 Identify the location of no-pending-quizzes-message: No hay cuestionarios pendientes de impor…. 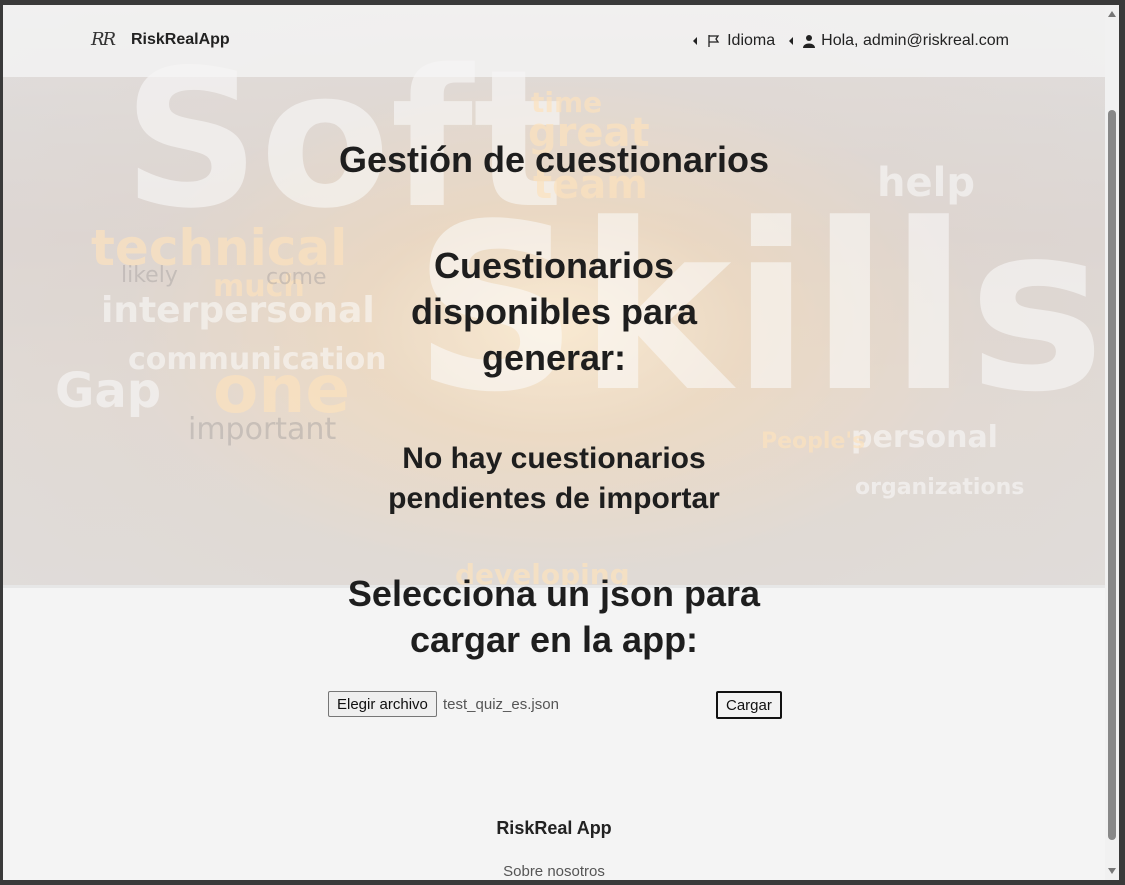
(554, 478).